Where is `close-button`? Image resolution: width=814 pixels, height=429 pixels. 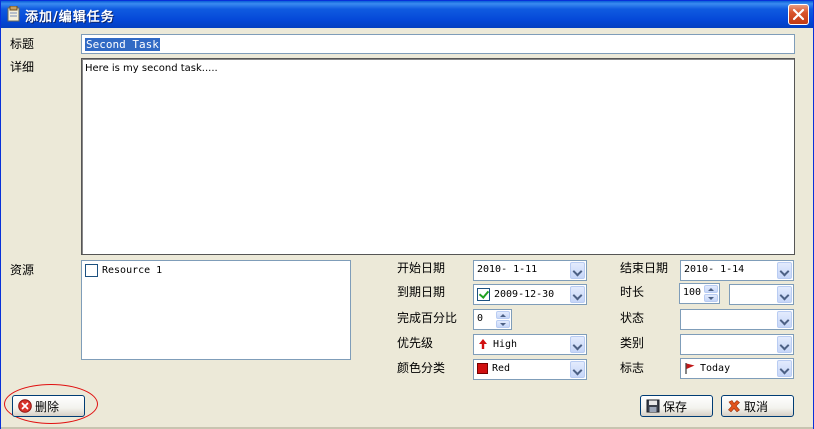
close-button is located at coordinates (798, 14).